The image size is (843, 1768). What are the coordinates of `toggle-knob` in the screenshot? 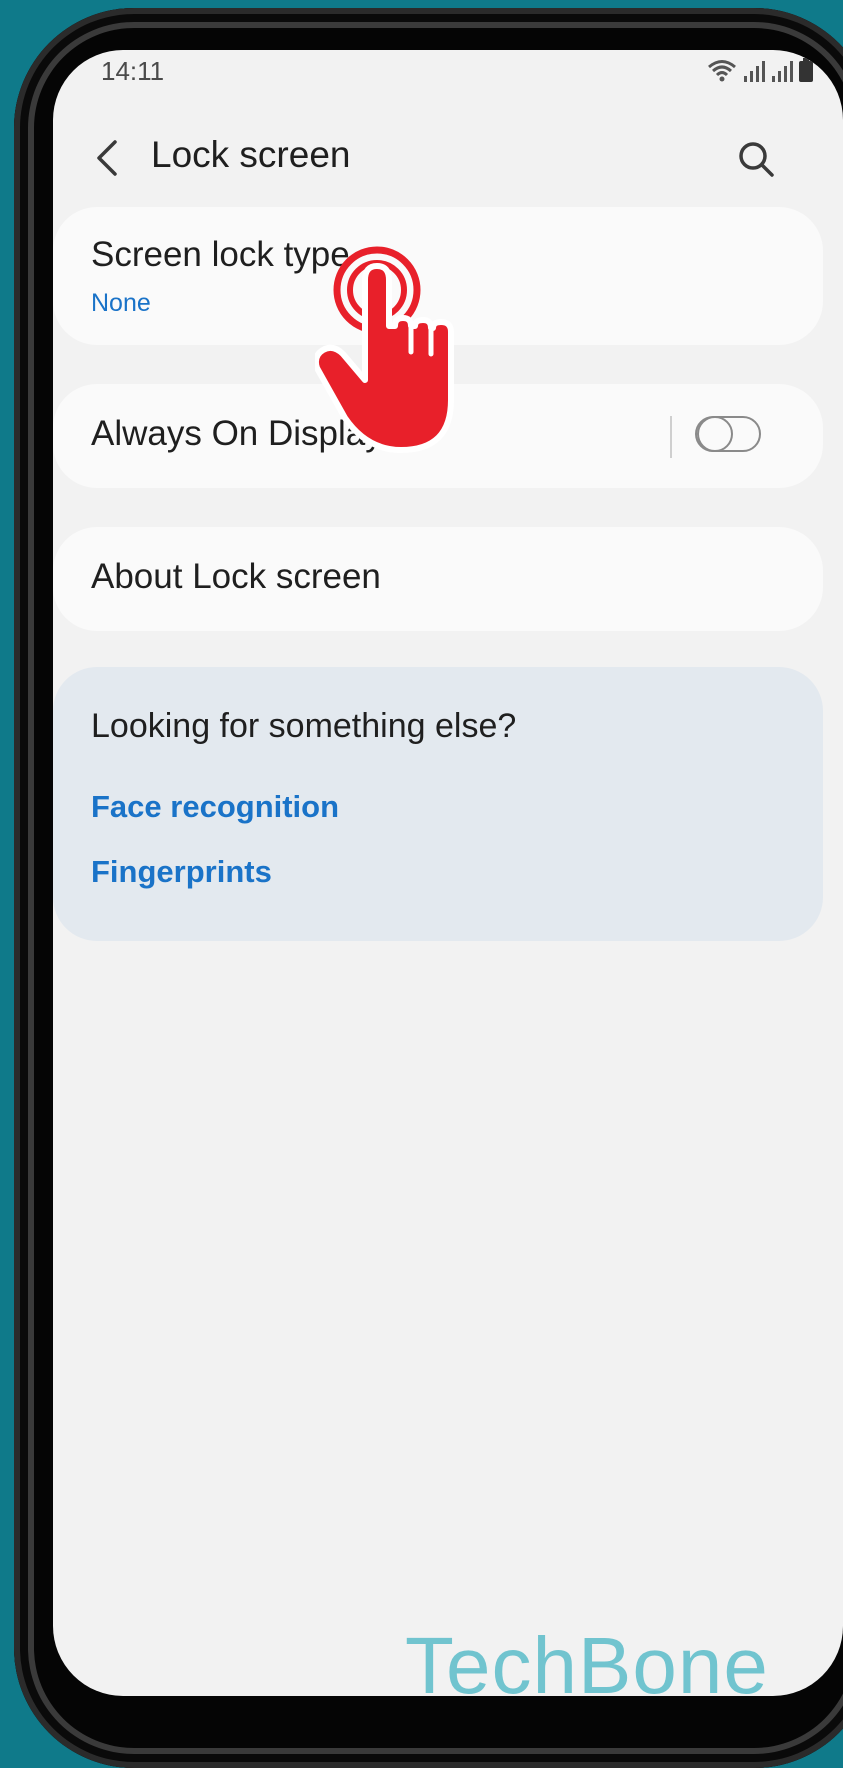 It's located at (715, 434).